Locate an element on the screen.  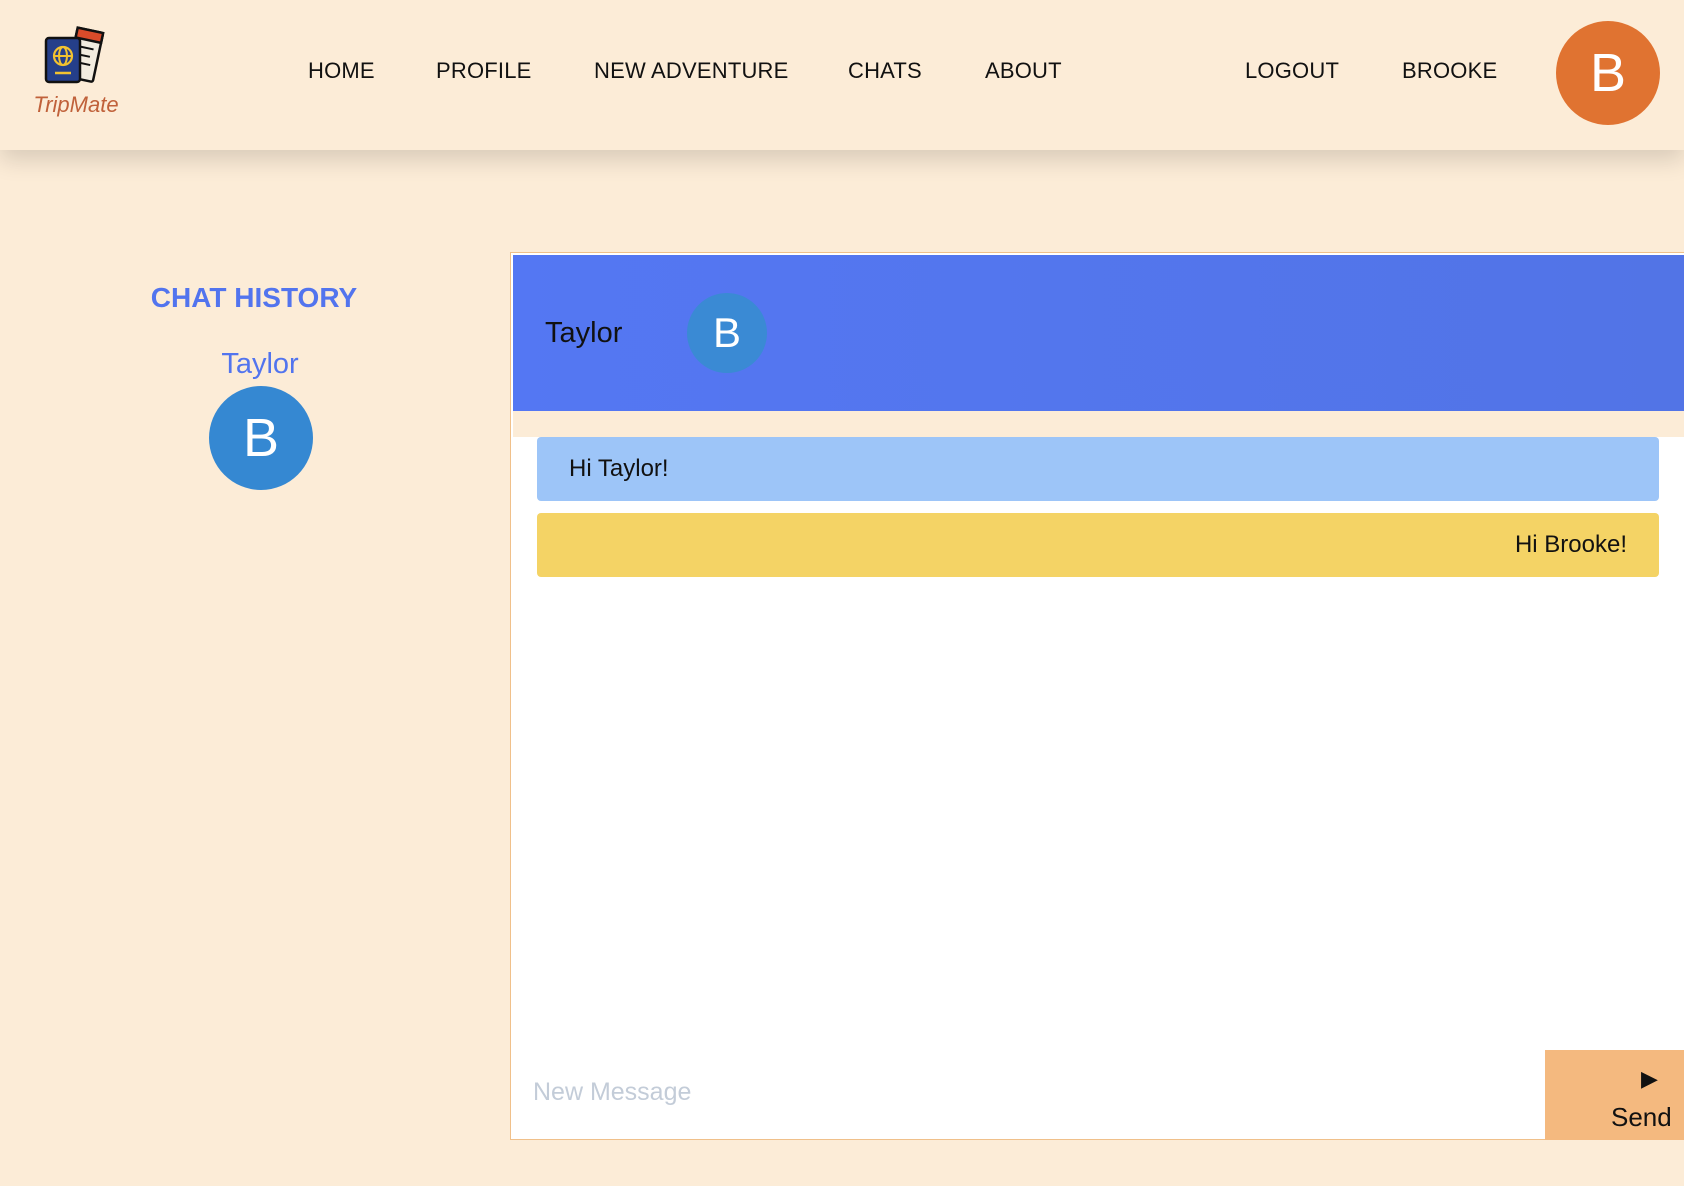
send-label: Send is located at coordinates (1641, 1117).